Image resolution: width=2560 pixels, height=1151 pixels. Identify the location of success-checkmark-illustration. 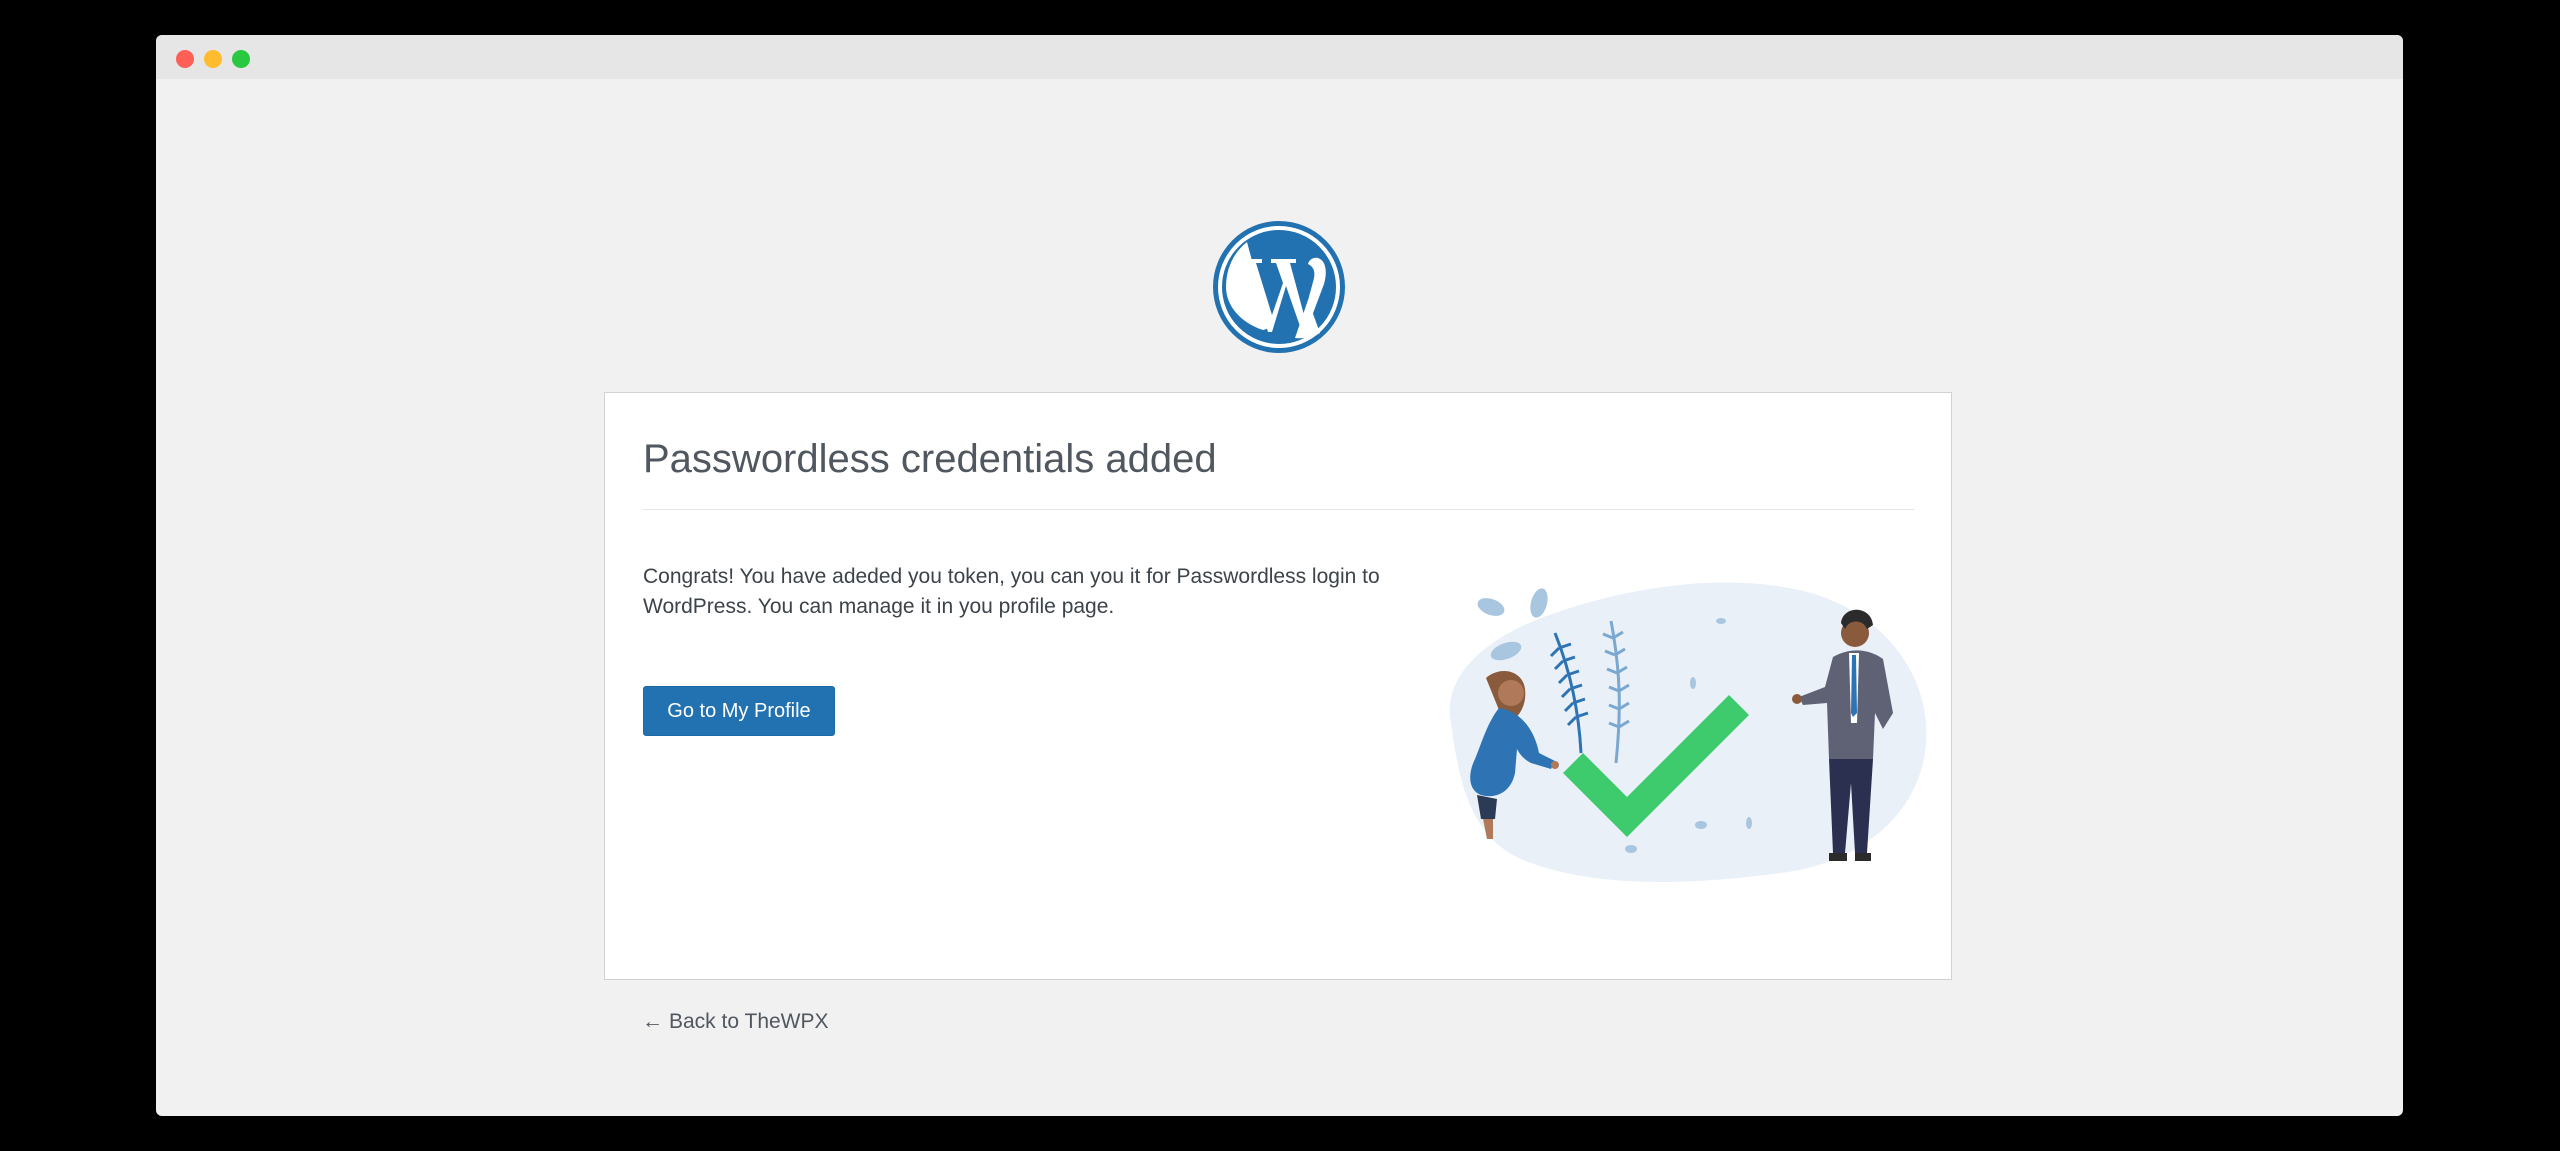
(1688, 732).